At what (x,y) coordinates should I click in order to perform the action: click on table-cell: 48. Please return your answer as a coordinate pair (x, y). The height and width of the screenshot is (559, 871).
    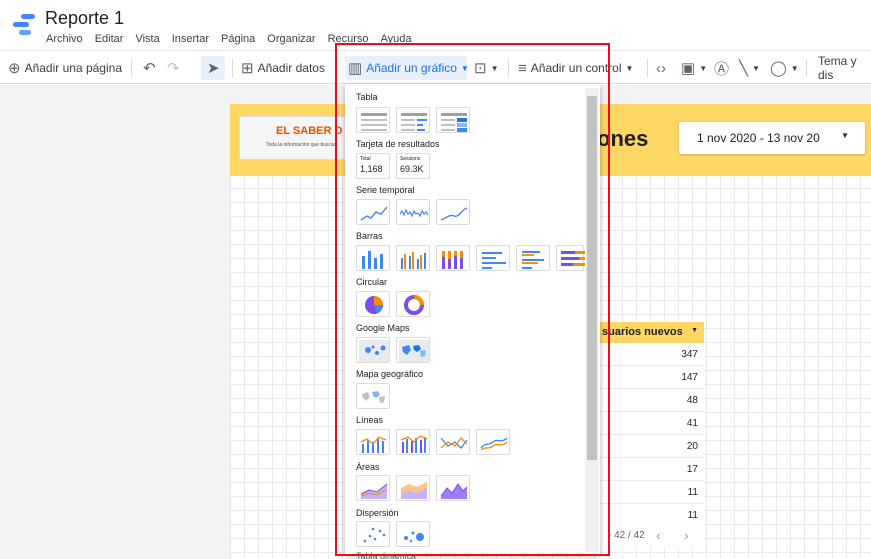
    Looking at the image, I should click on (692, 400).